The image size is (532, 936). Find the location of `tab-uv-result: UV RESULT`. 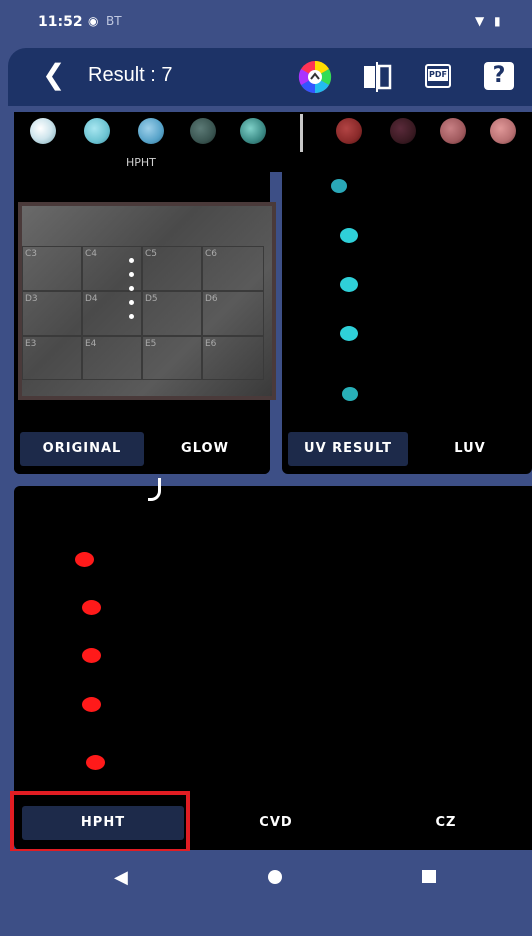

tab-uv-result: UV RESULT is located at coordinates (348, 449).